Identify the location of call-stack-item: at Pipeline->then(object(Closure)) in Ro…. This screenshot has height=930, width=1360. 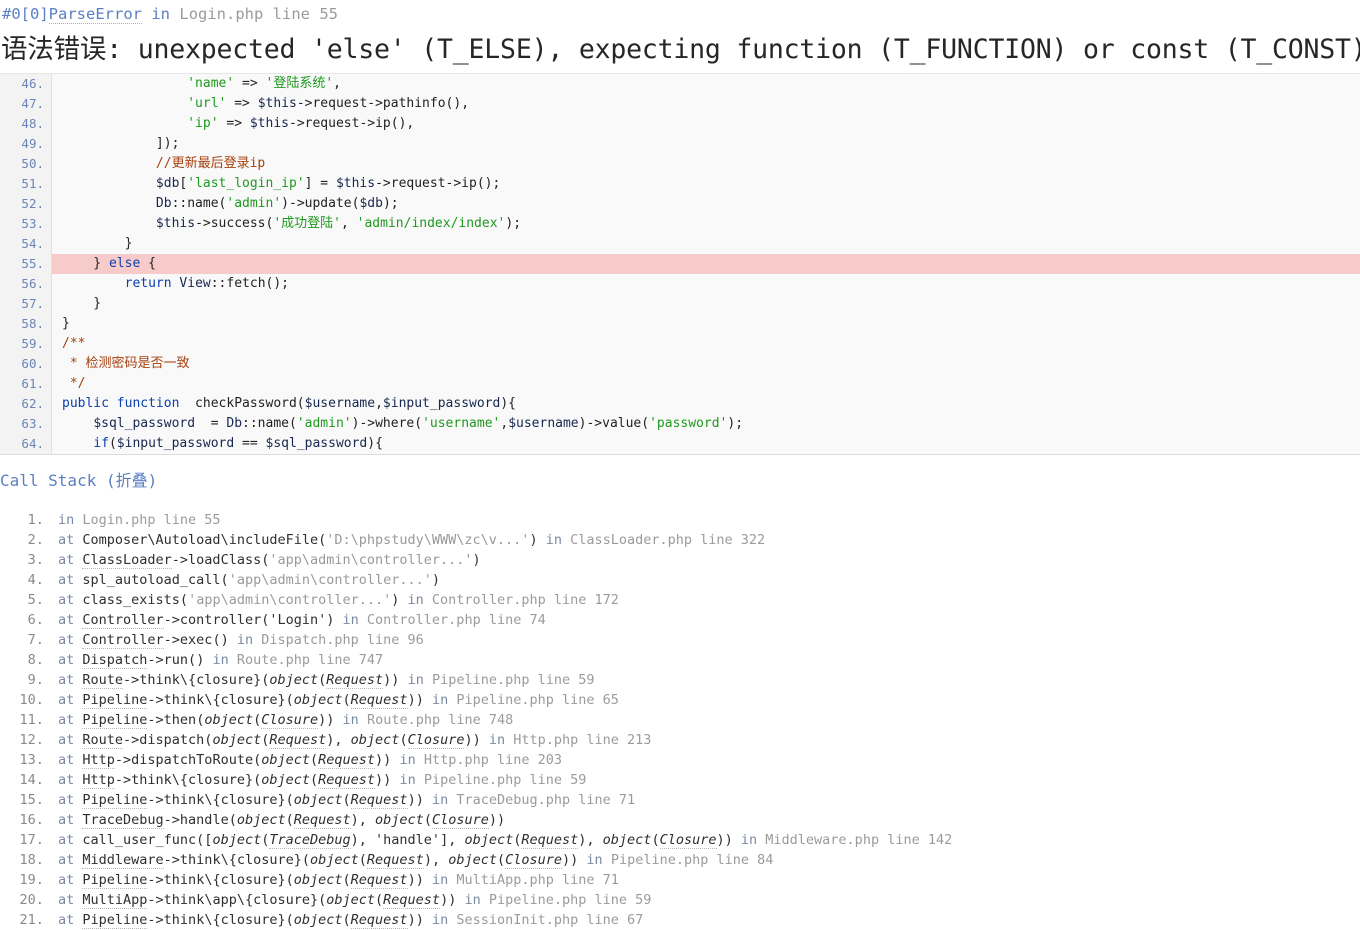
(706, 720).